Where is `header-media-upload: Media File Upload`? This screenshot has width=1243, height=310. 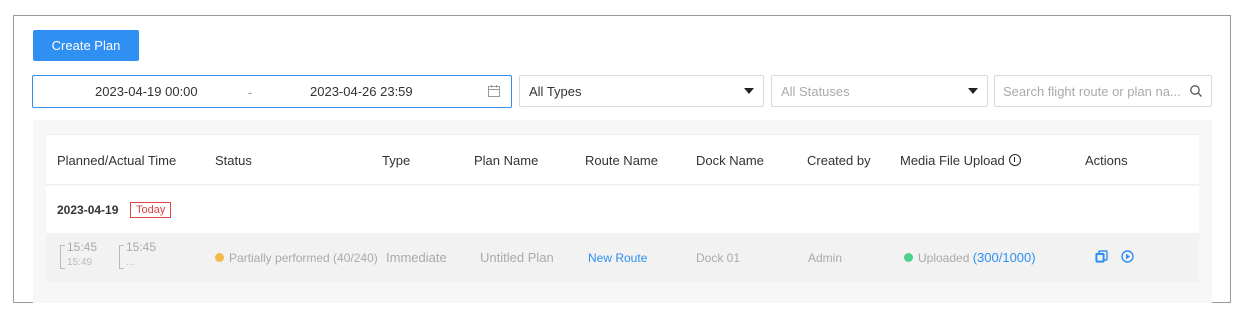 header-media-upload: Media File Upload is located at coordinates (960, 160).